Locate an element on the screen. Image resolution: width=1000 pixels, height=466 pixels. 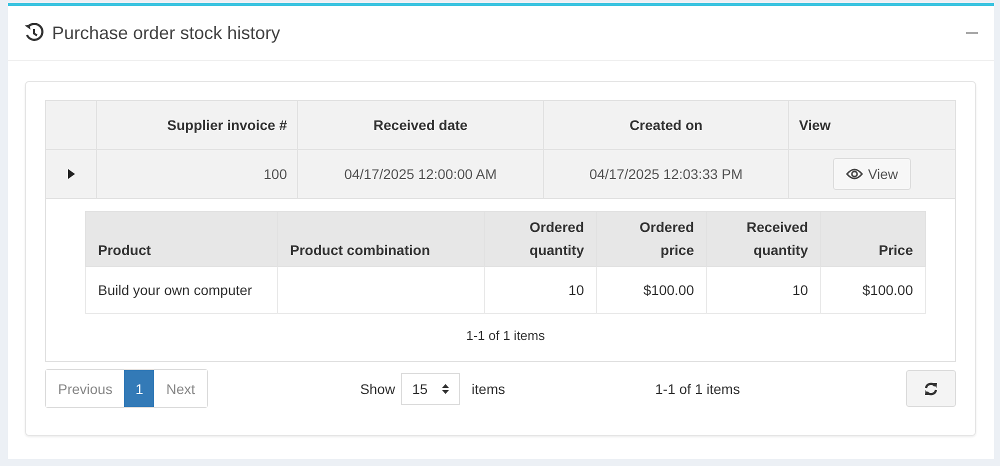
column-header: Ordered quantity is located at coordinates (557, 238).